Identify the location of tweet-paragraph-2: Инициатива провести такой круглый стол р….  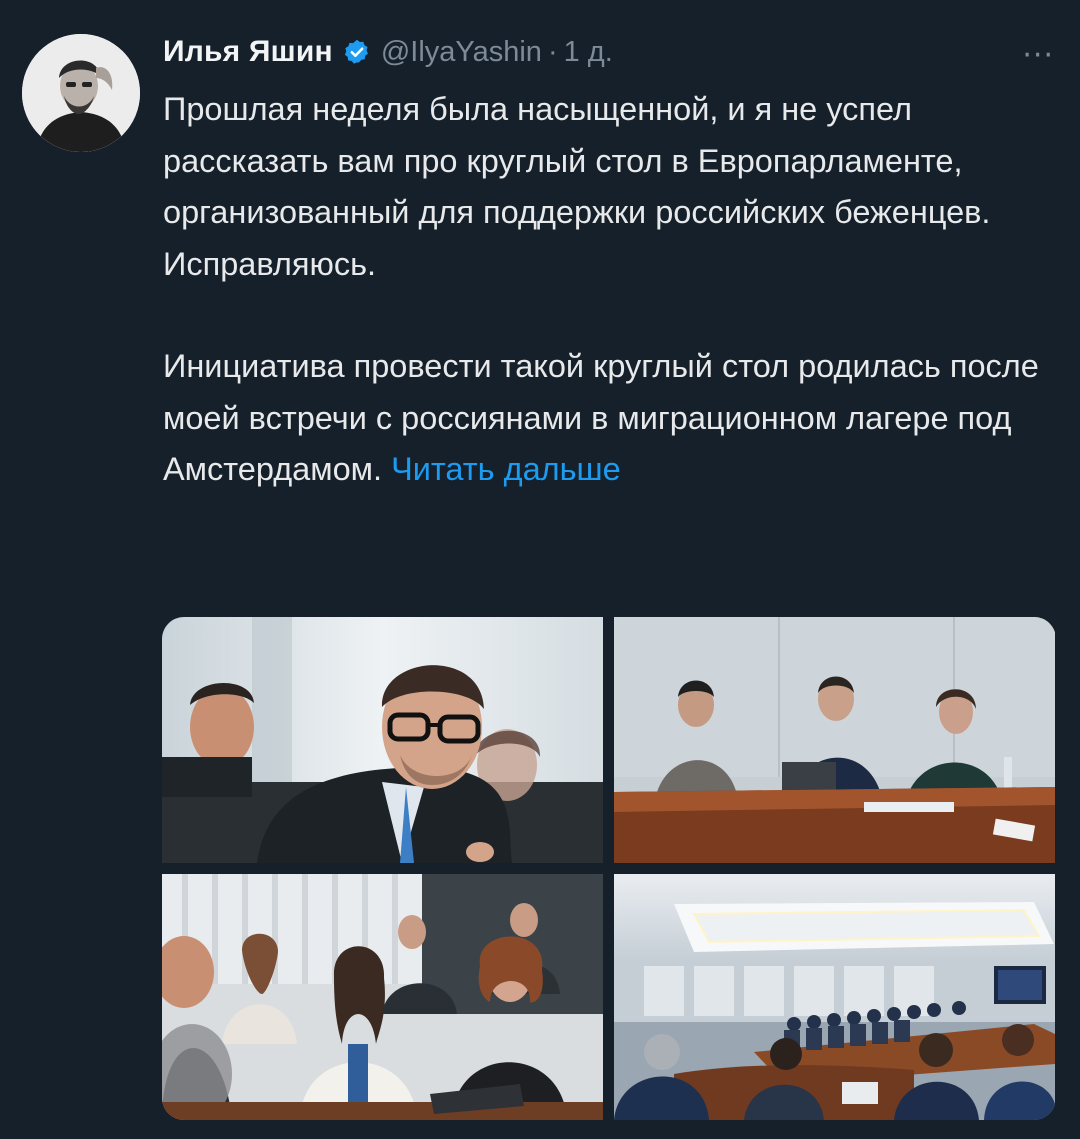
(603, 418).